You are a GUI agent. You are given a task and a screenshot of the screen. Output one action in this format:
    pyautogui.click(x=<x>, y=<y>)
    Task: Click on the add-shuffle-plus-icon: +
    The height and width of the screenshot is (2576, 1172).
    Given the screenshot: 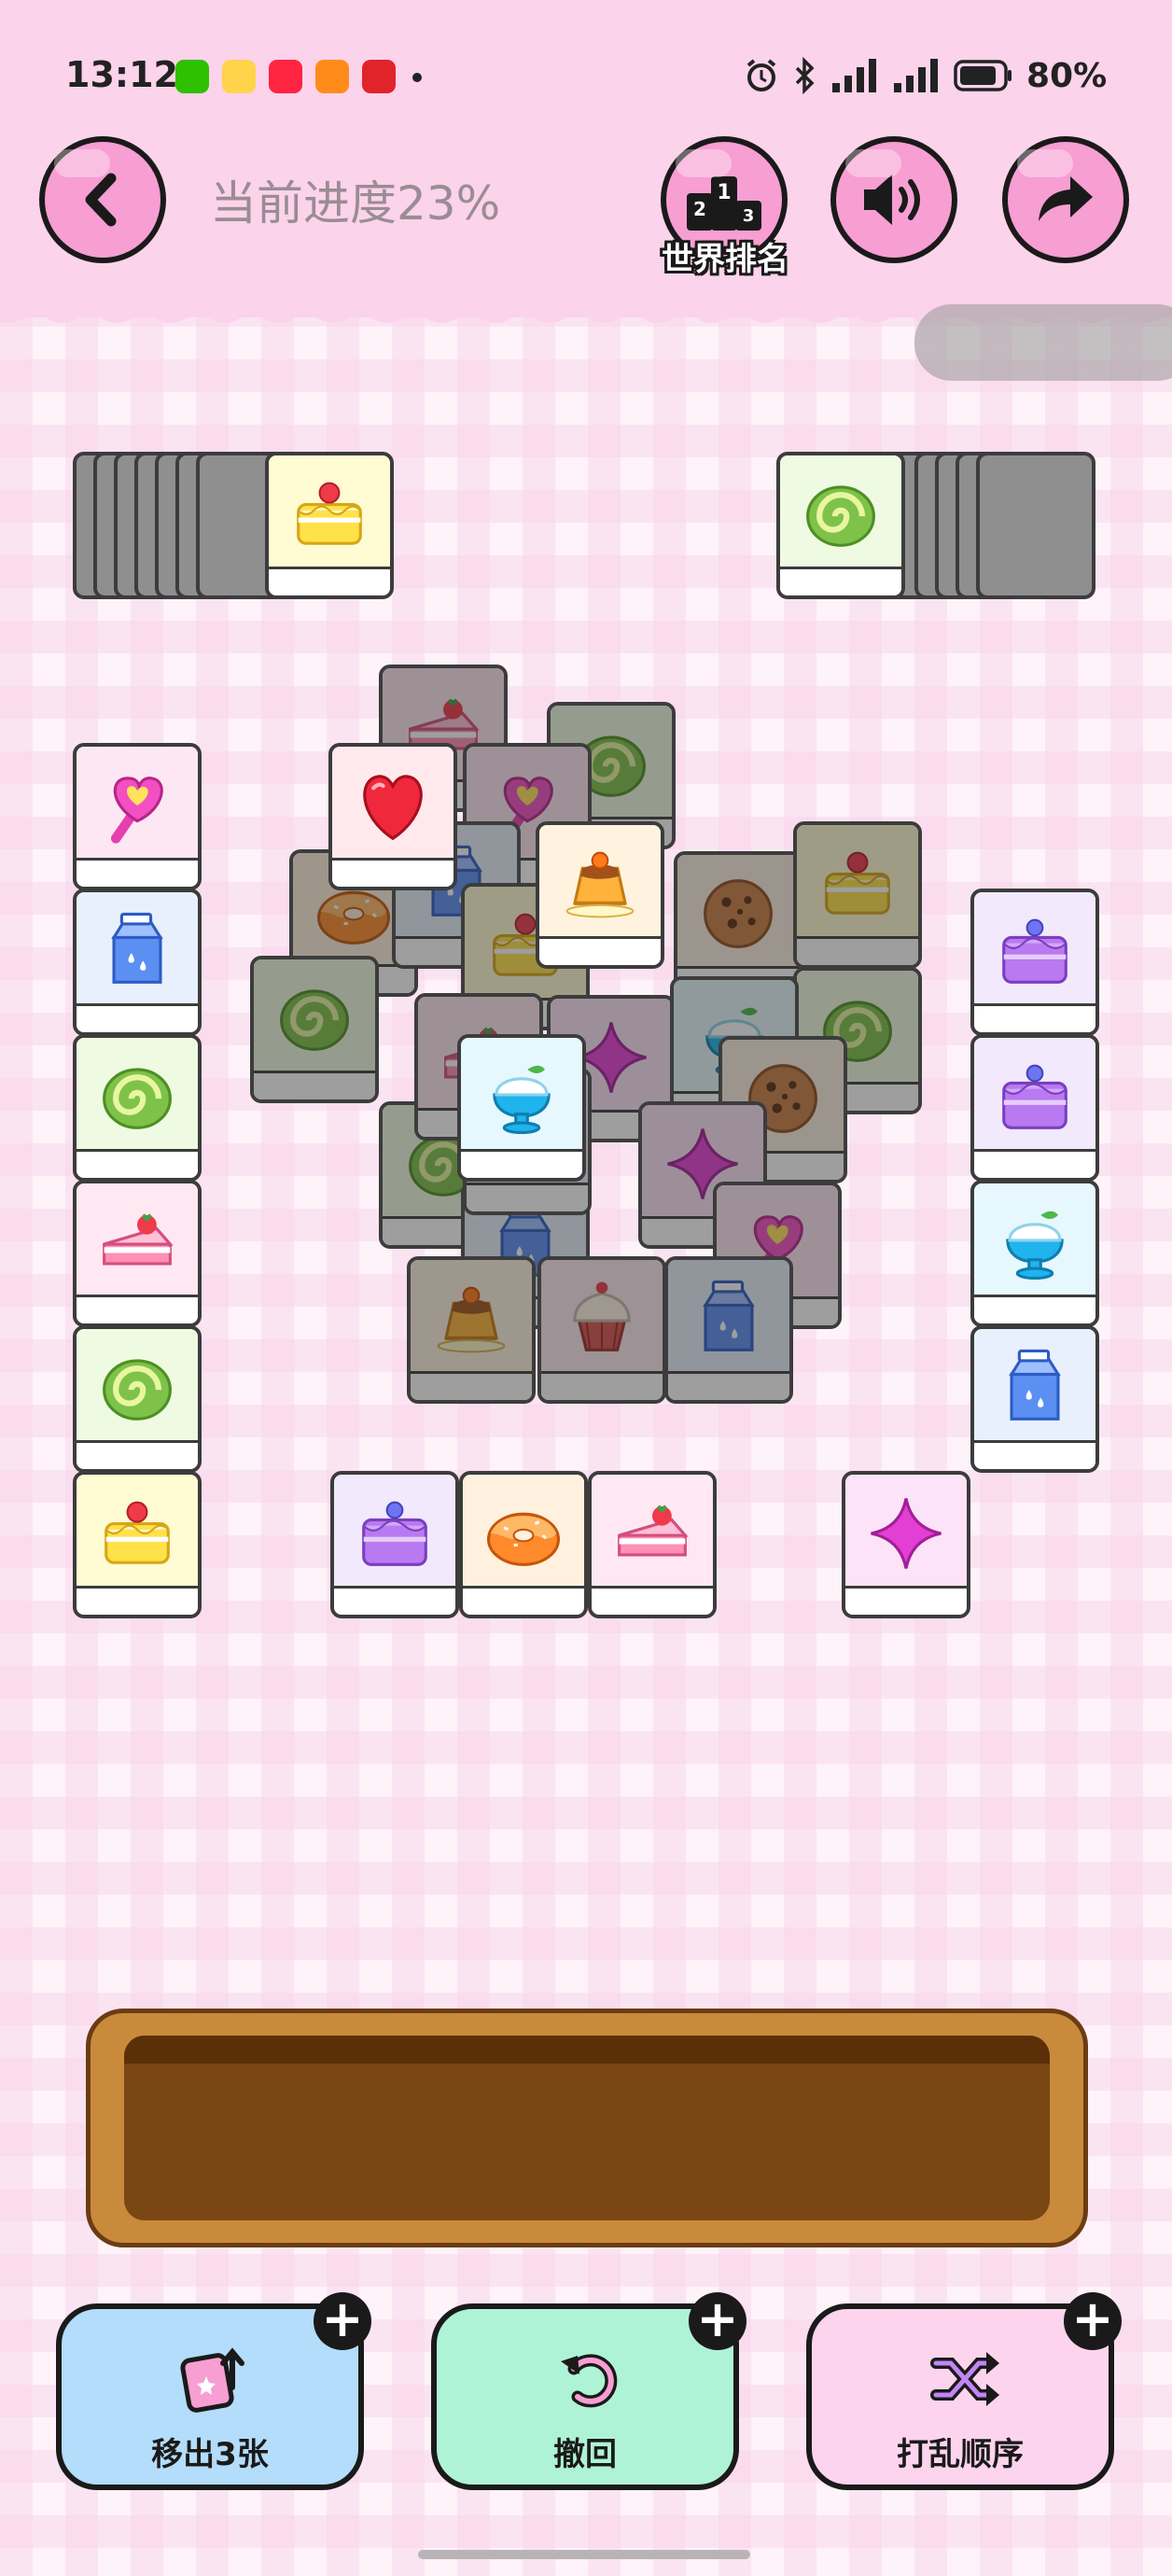 What is the action you would take?
    pyautogui.click(x=1093, y=2321)
    